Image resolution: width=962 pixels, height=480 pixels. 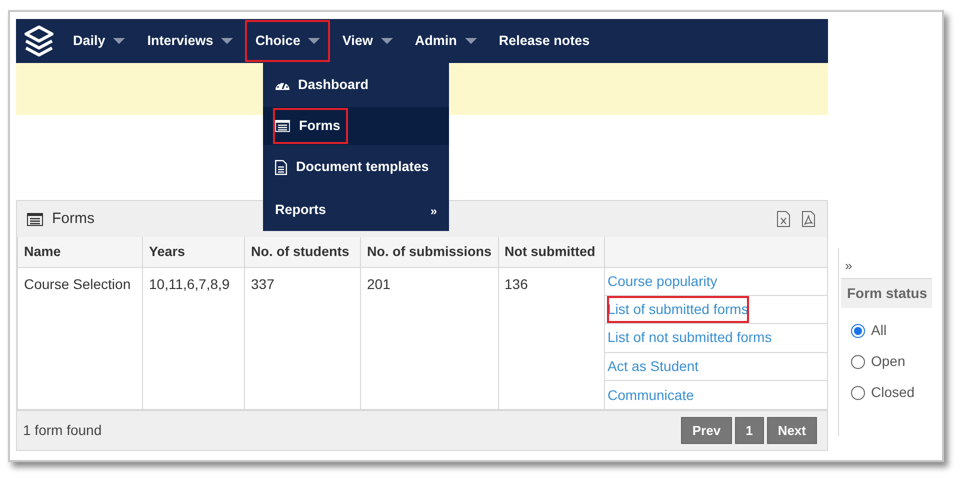 I want to click on nav-menu-item: Interviews, so click(x=190, y=41).